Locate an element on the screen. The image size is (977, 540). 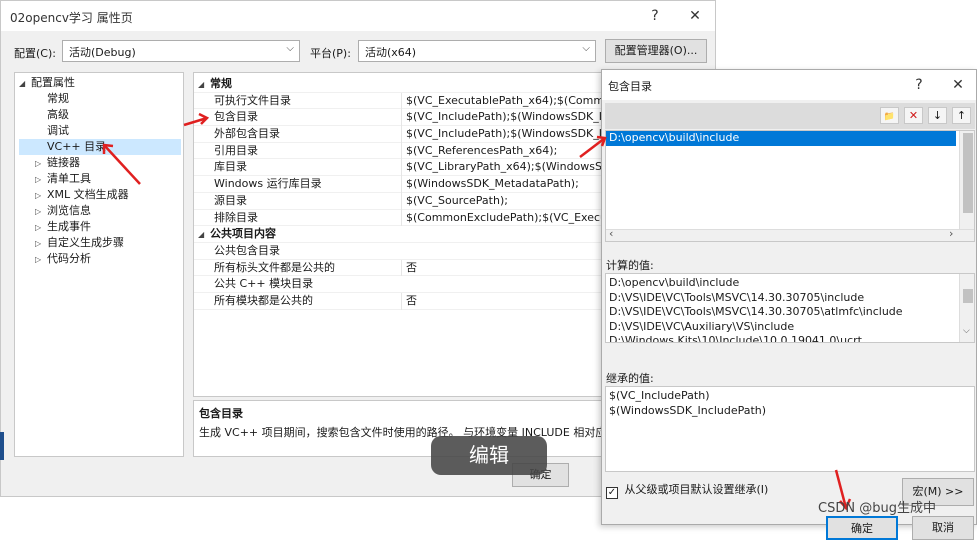
toast-popup: 编辑 is located at coordinates (489, 455).